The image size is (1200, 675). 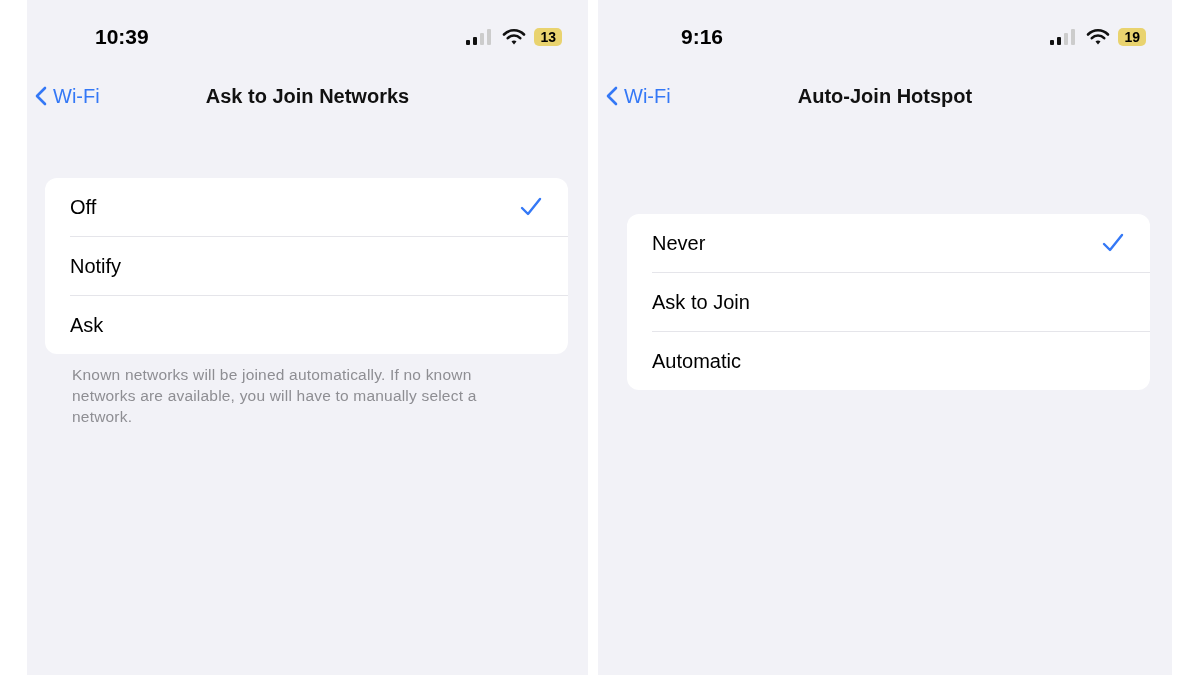 I want to click on page-title: Auto-Join Hotspot, so click(x=885, y=96).